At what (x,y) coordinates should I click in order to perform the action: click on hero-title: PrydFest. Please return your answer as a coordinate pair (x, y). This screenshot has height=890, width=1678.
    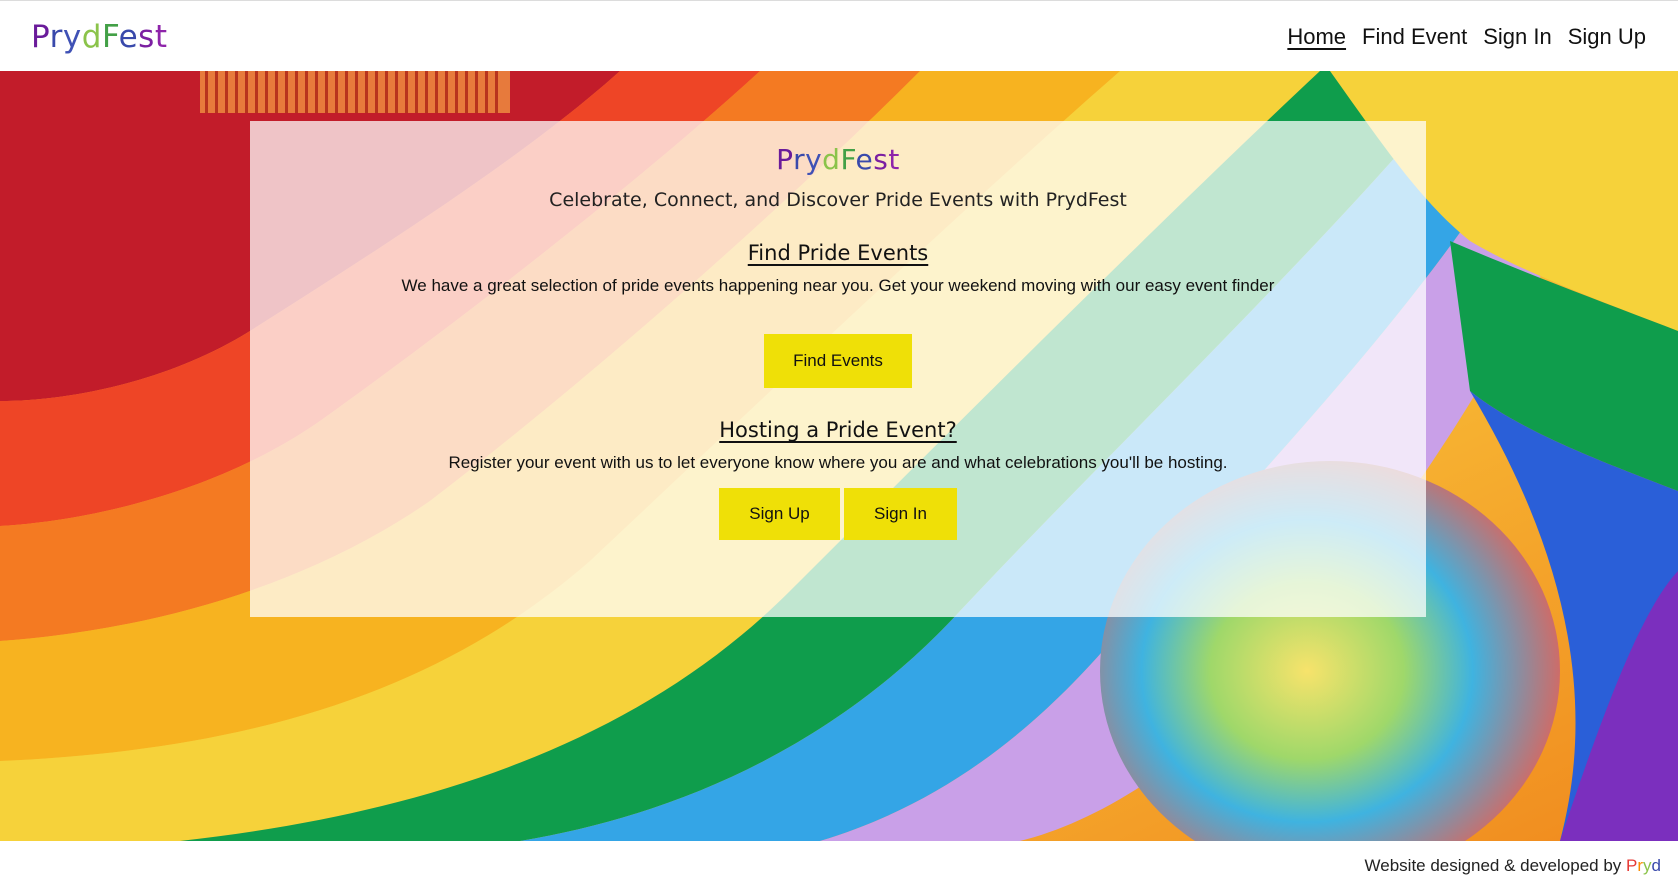
    Looking at the image, I should click on (838, 160).